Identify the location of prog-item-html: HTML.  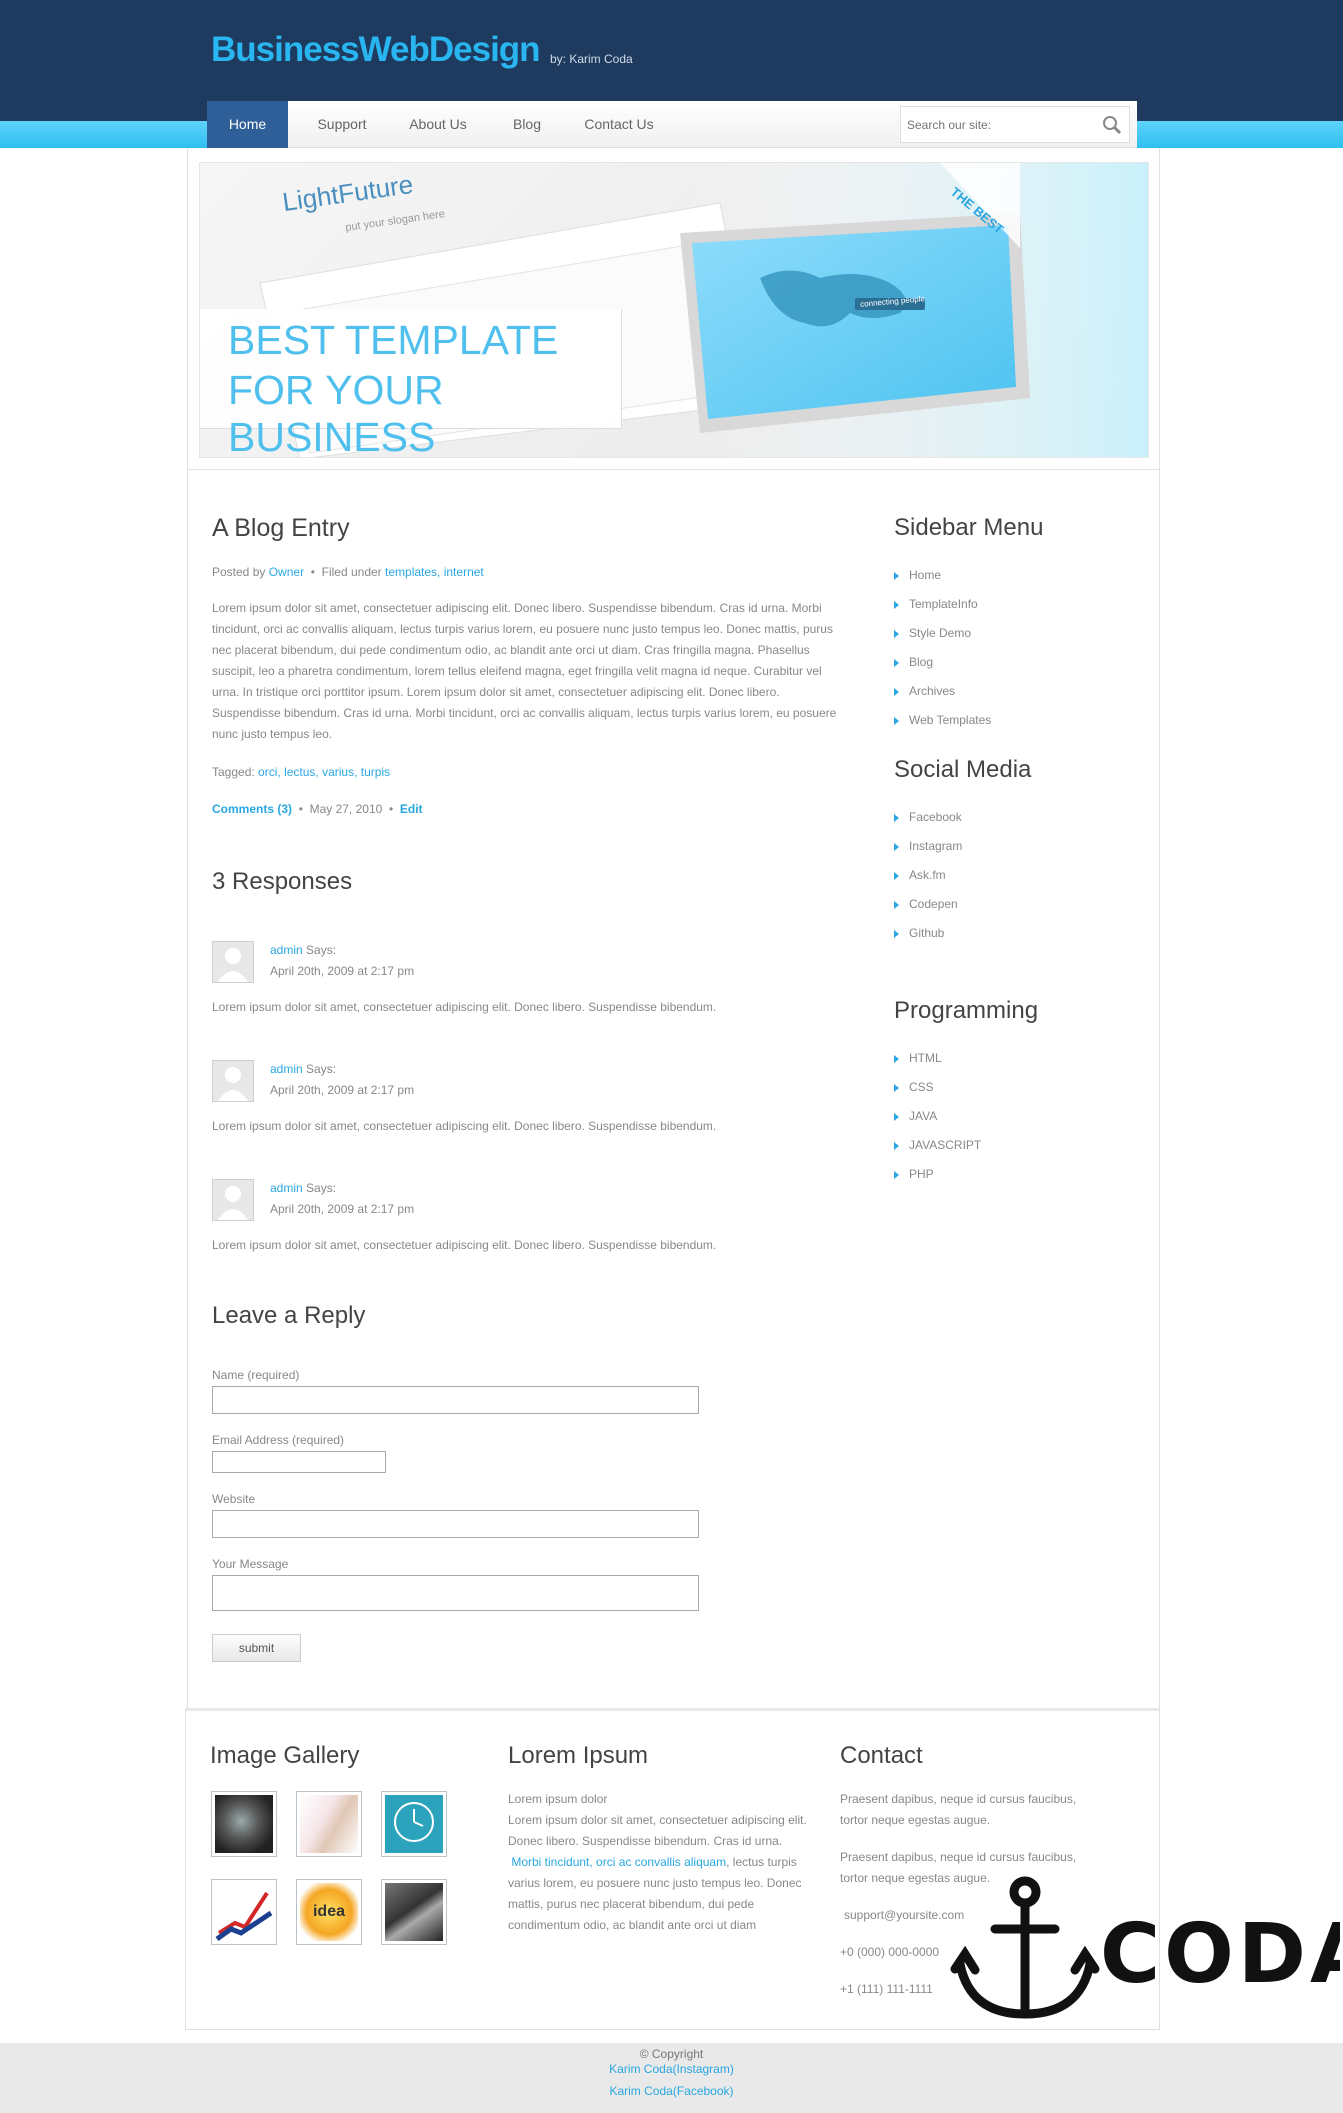
(918, 1058).